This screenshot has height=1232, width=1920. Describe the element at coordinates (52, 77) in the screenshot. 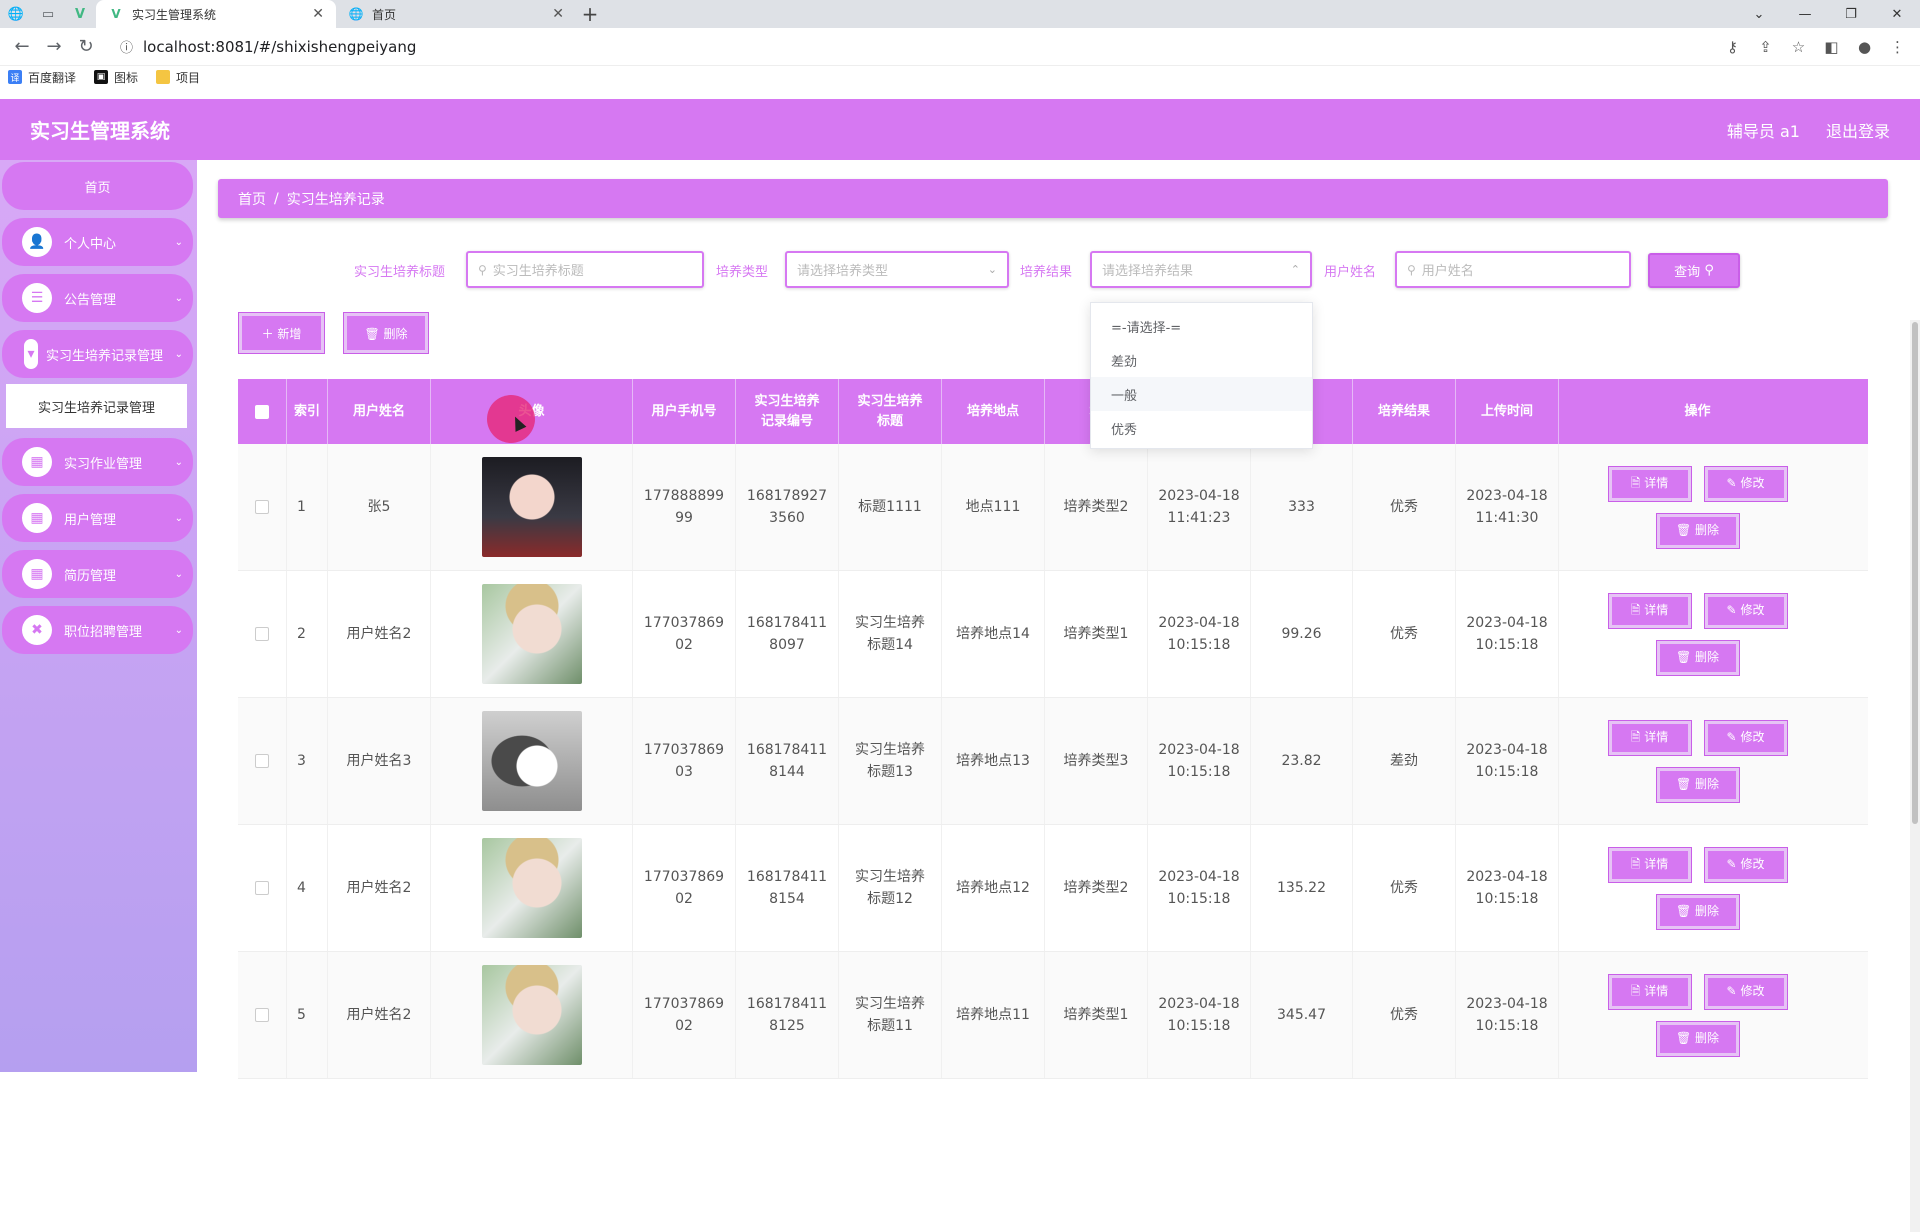

I see `bookmark-label: 百度翻译` at that location.